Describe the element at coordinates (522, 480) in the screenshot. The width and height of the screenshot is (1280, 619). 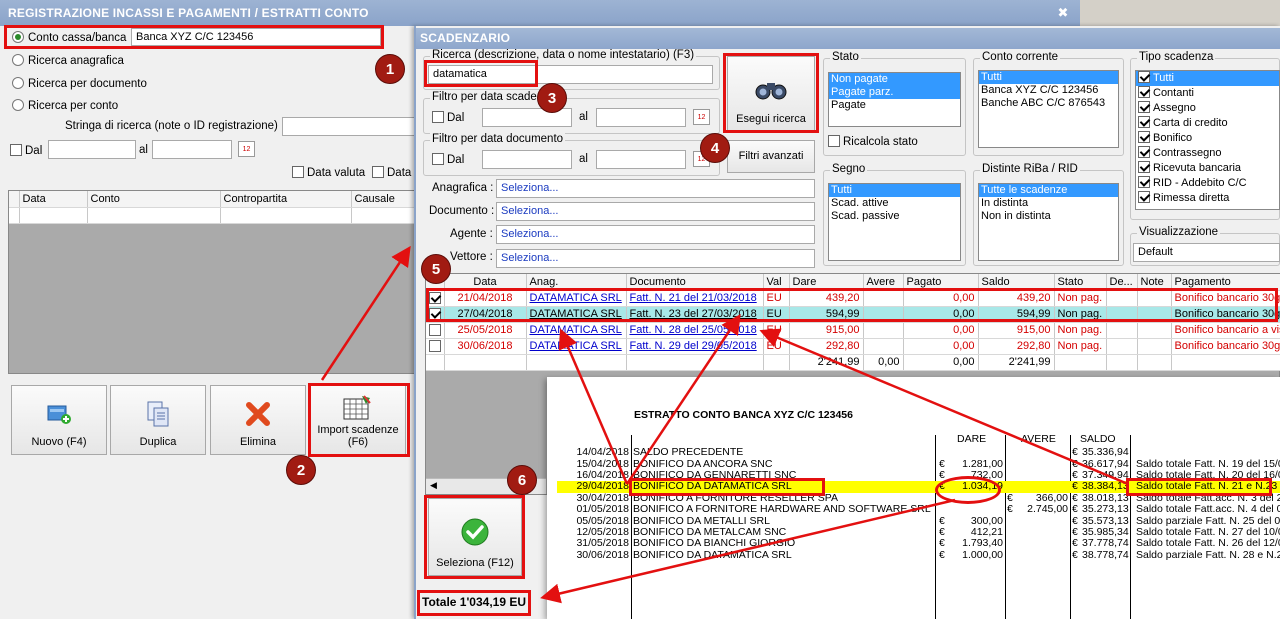
I see `callout-badge: 6` at that location.